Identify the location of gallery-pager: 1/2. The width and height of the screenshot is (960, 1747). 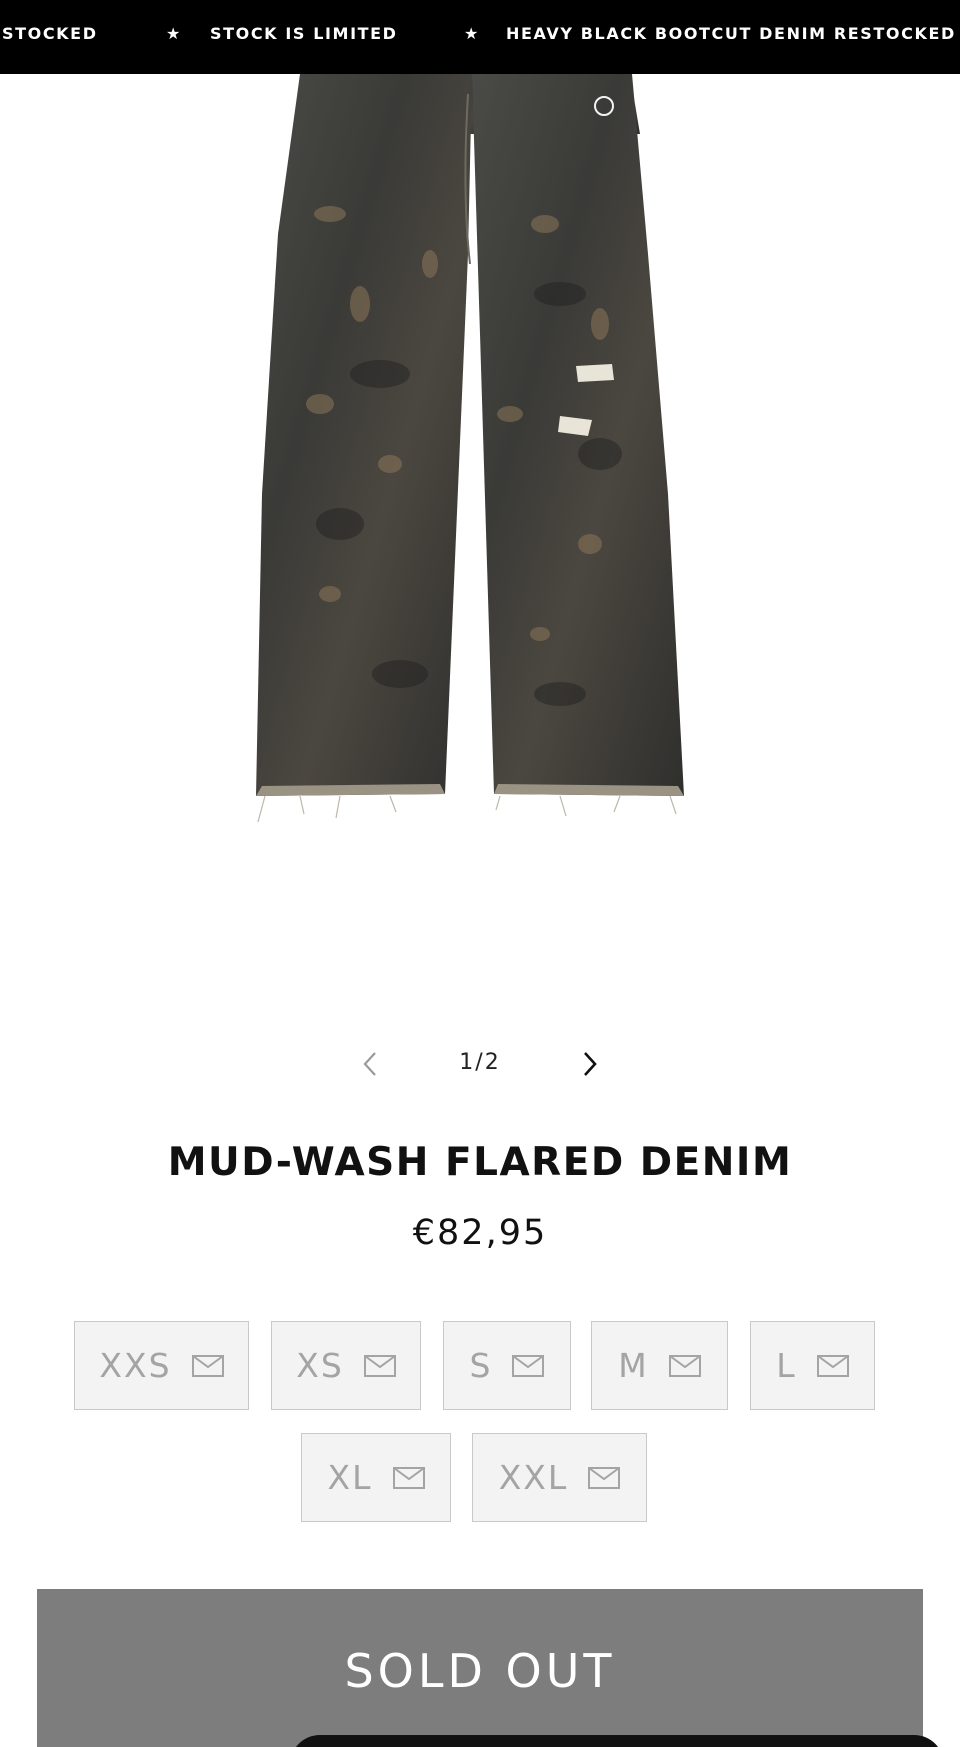
(480, 1065).